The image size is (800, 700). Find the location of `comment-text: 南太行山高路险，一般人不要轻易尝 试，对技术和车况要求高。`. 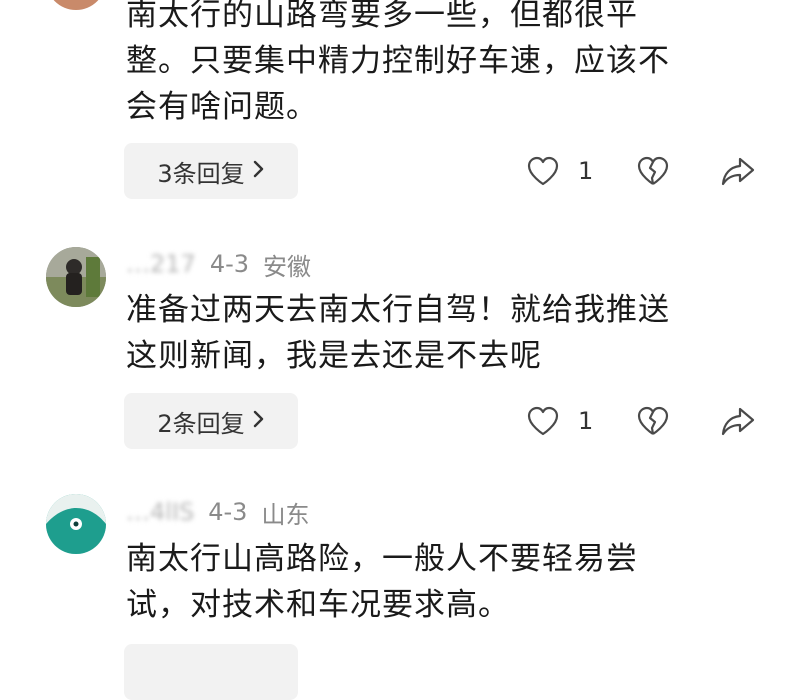

comment-text: 南太行山高路险，一般人不要轻易尝 试，对技术和车况要求高。 is located at coordinates (436, 582).